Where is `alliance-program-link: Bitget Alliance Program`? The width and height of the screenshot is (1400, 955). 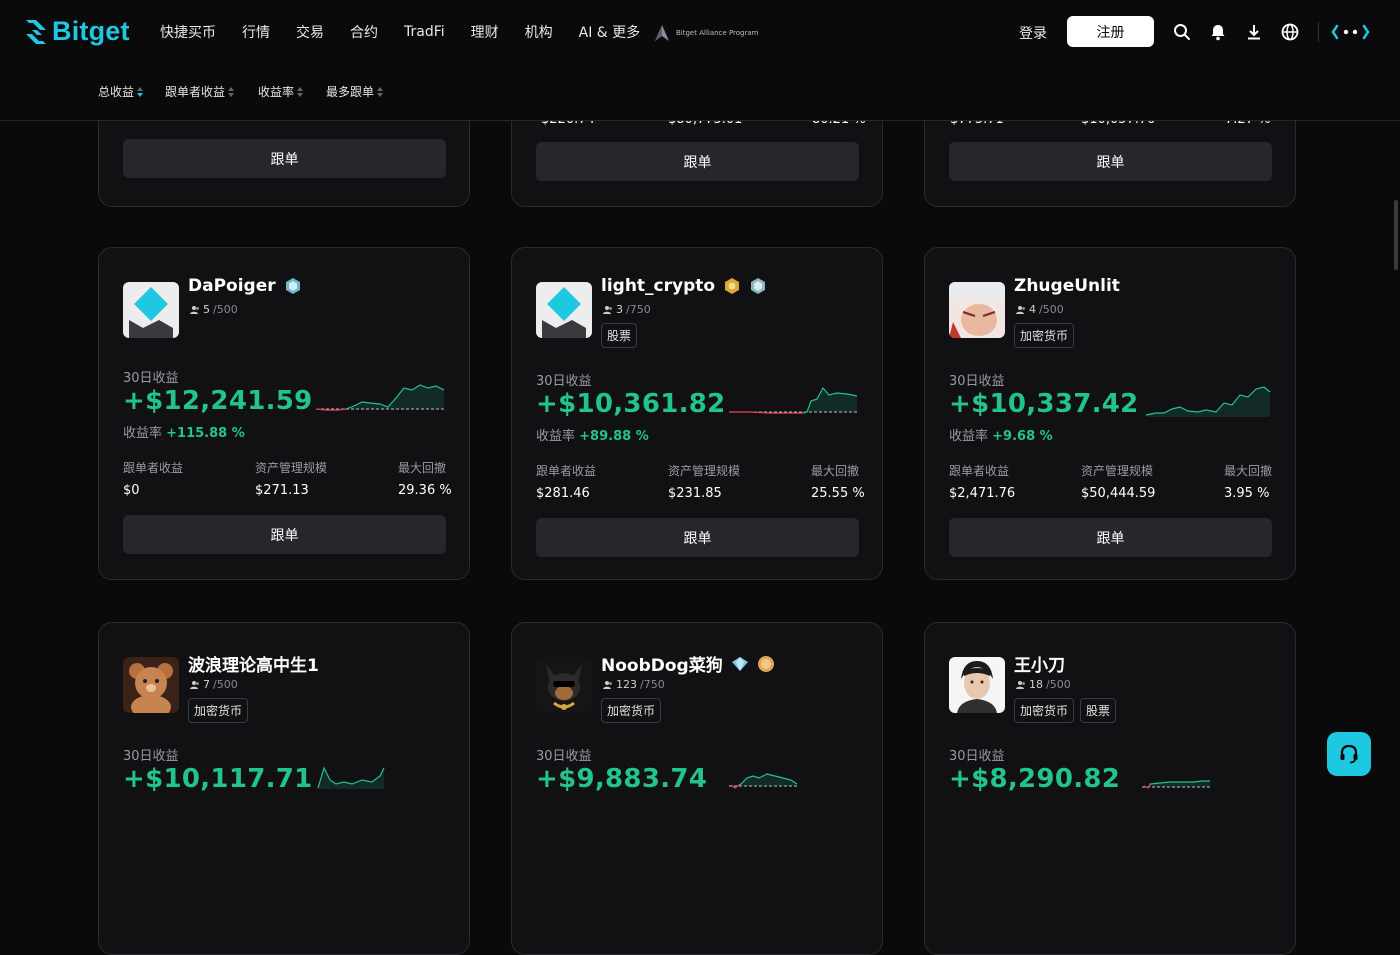
alliance-program-link: Bitget Alliance Program is located at coordinates (706, 33).